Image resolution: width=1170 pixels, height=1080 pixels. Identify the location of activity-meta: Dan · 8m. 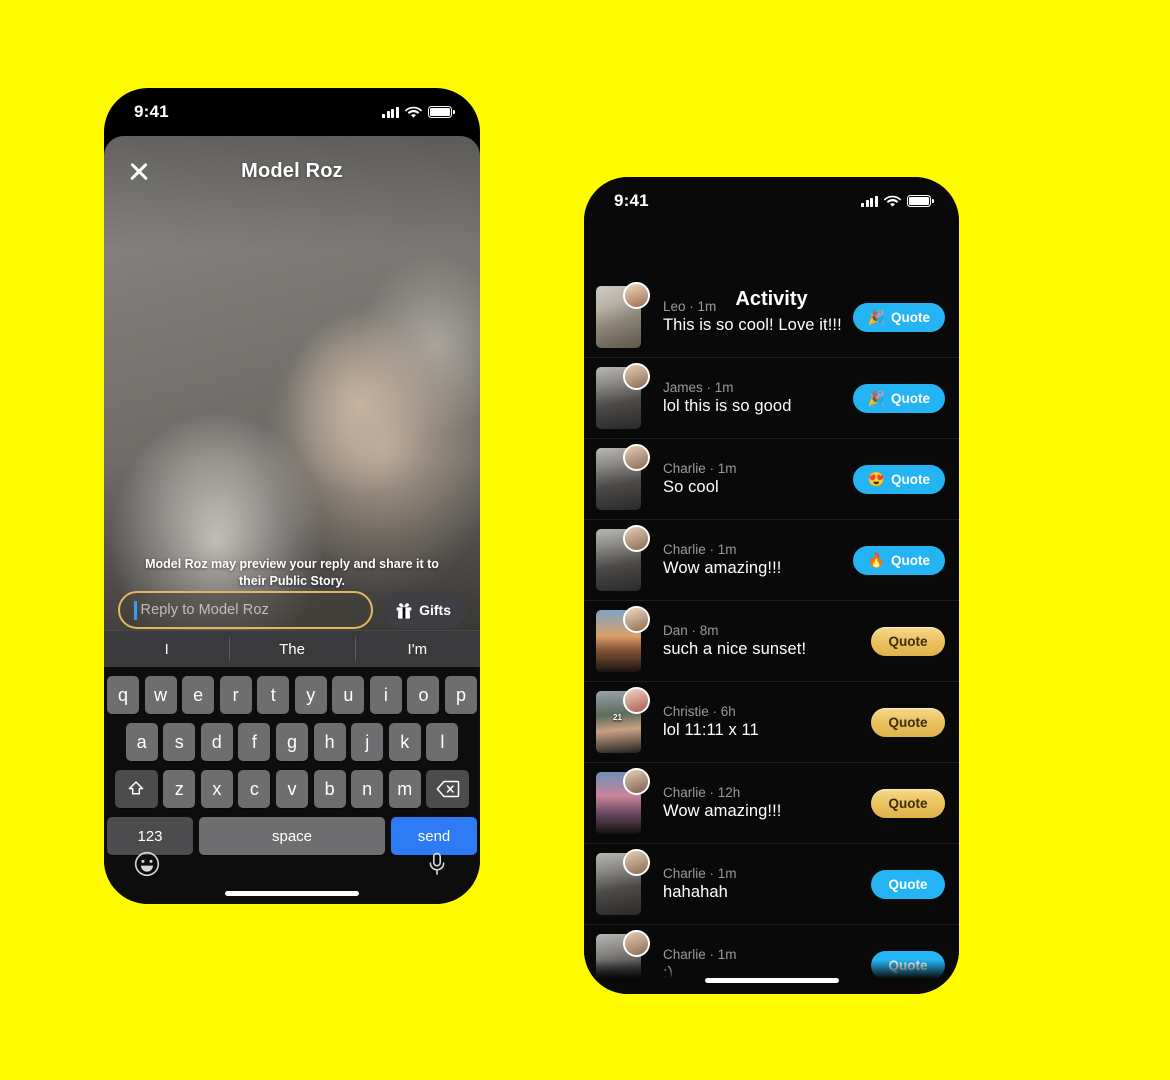
(691, 630).